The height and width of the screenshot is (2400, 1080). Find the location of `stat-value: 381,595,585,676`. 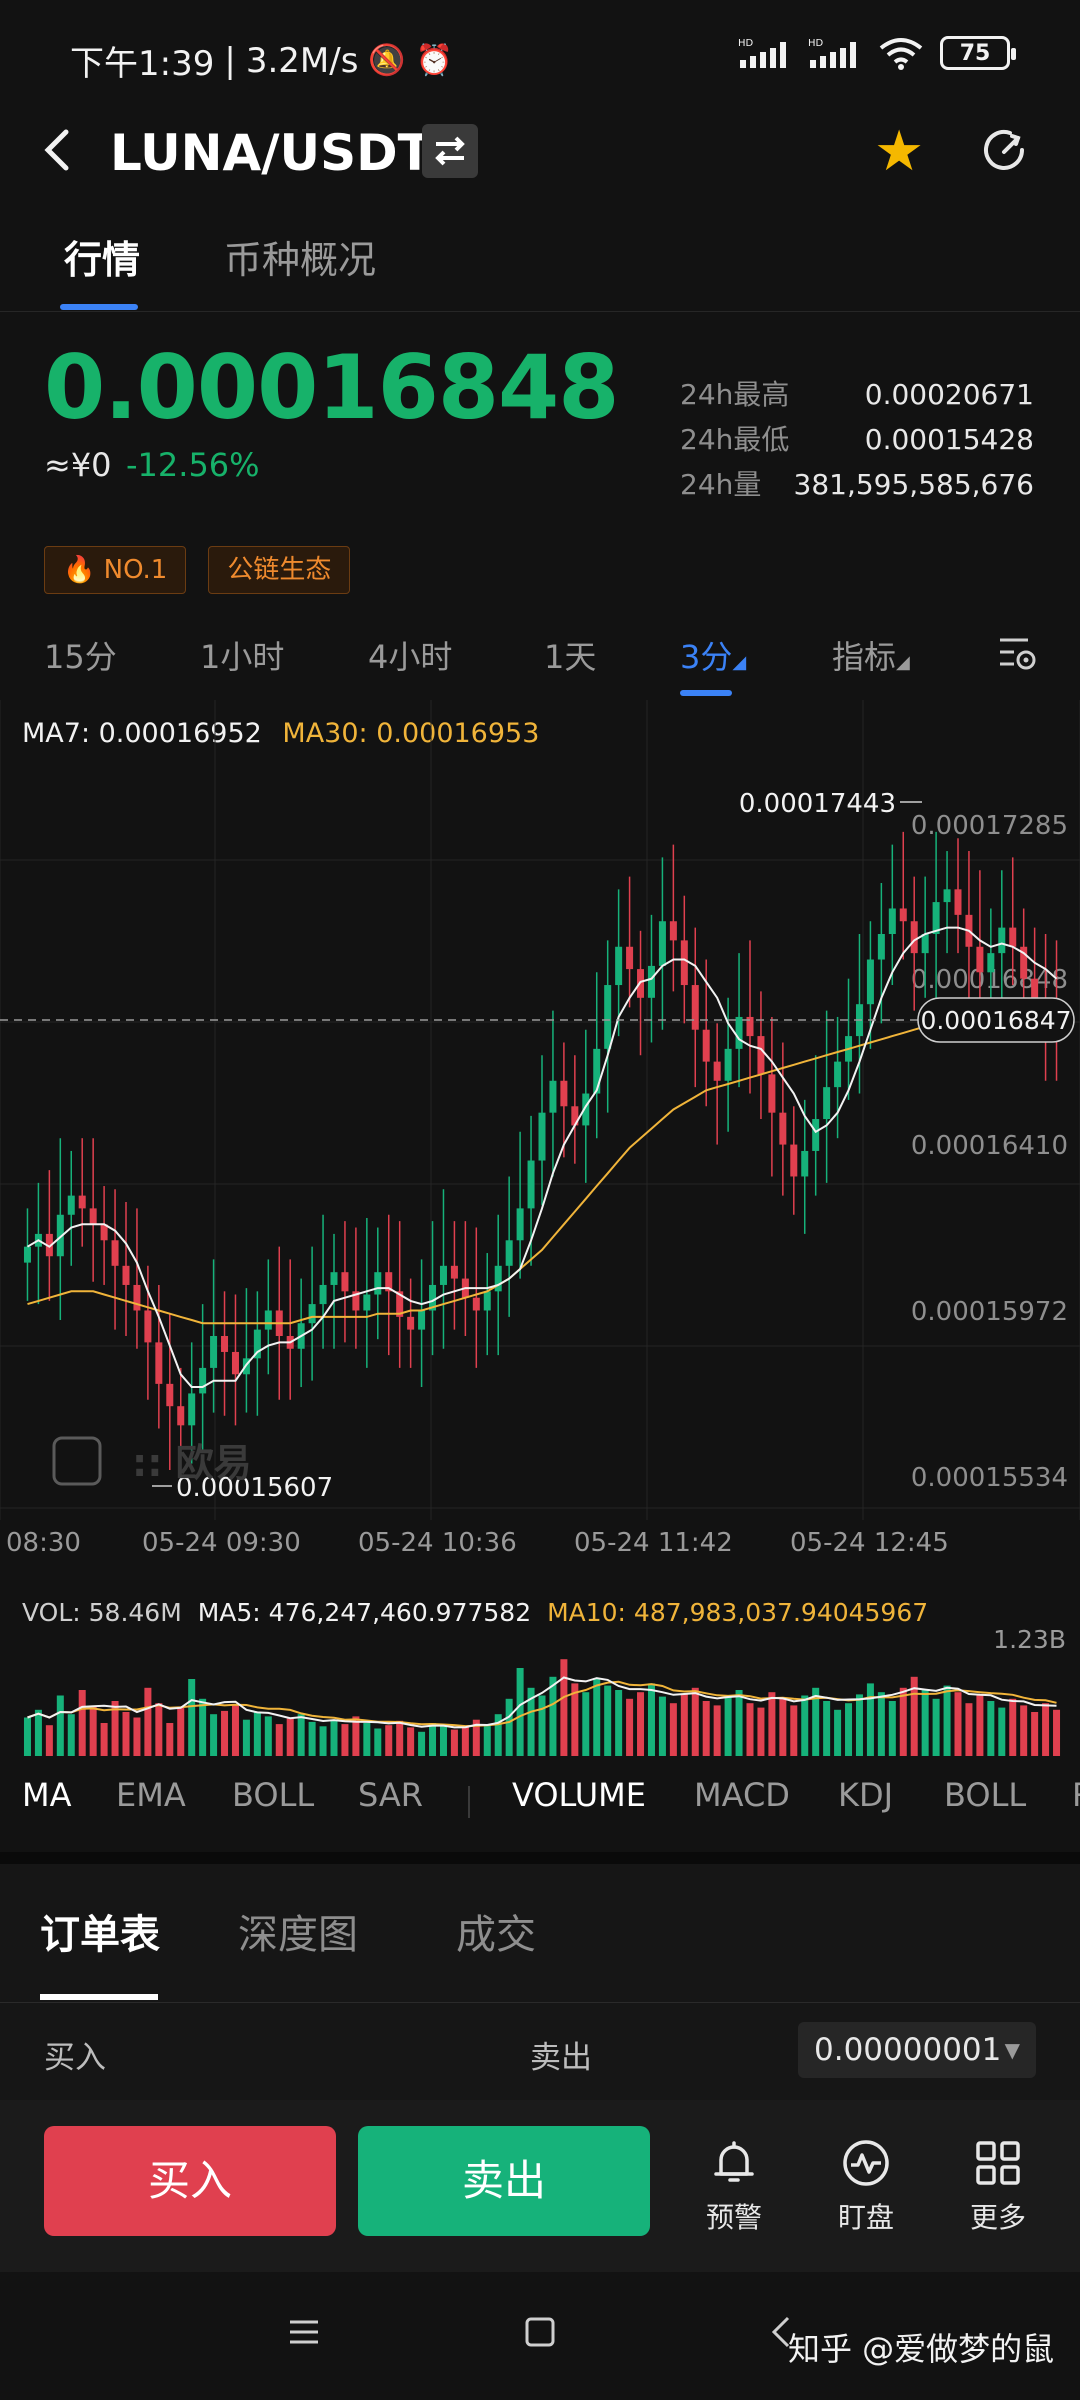

stat-value: 381,595,585,676 is located at coordinates (913, 484).